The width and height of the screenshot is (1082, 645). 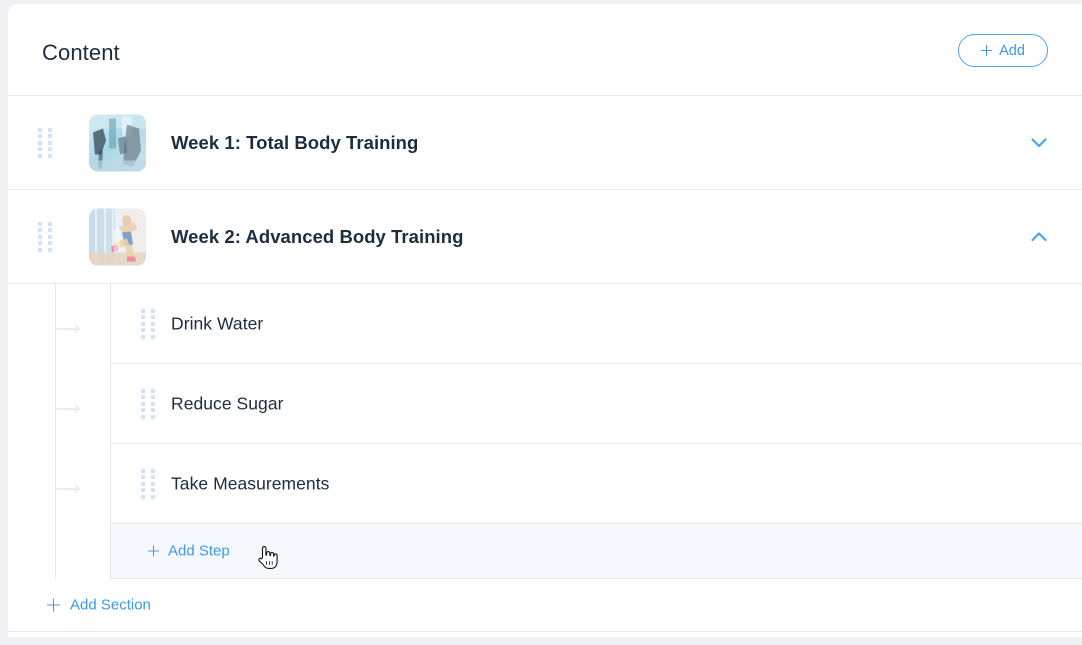 I want to click on section-row-week-1: Week 1: Total Body Training, so click(x=545, y=143).